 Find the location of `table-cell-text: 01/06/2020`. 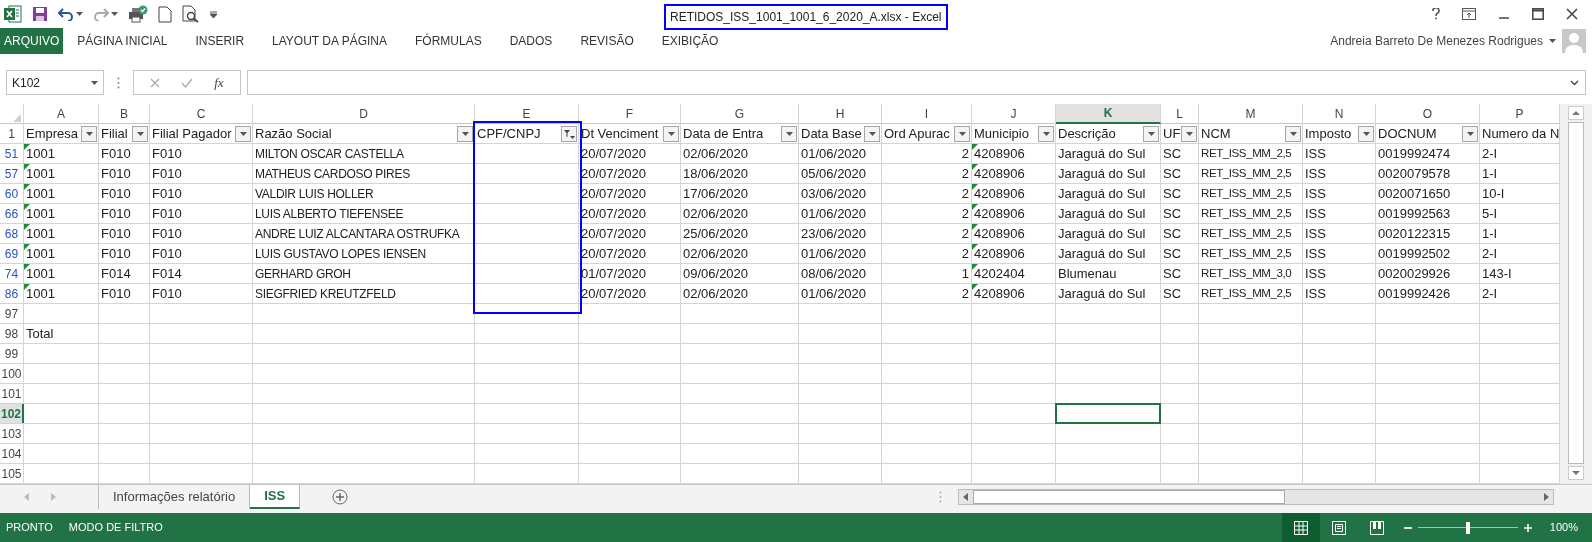

table-cell-text: 01/06/2020 is located at coordinates (834, 253).